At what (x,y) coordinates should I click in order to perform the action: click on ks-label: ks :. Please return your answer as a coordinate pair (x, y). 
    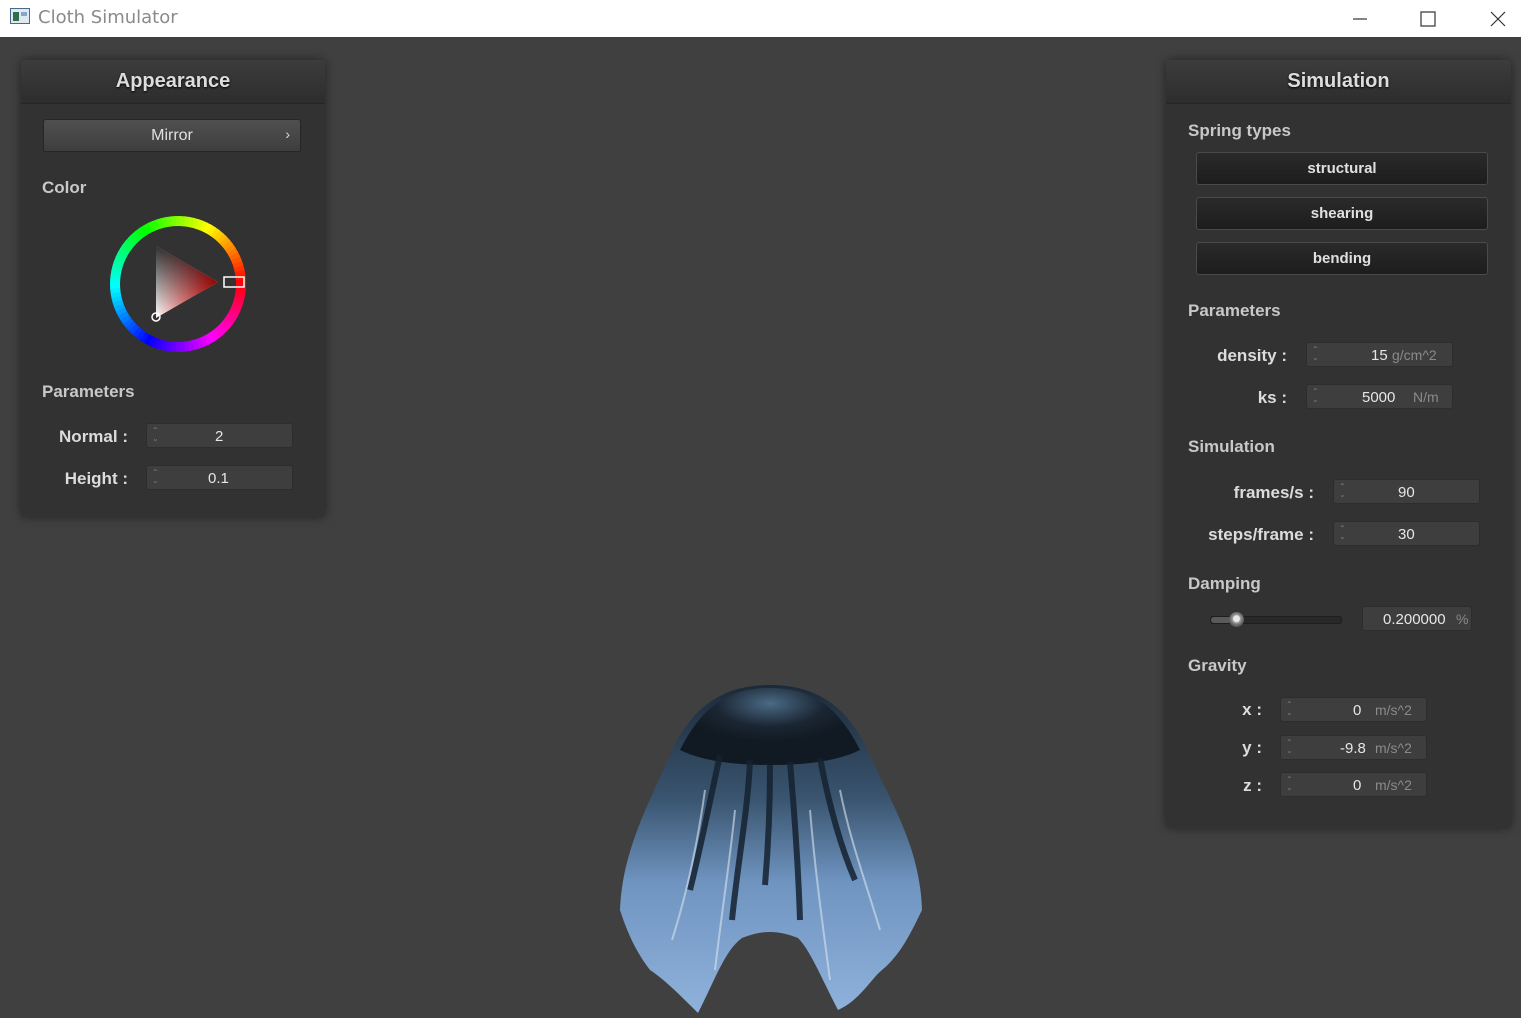
    Looking at the image, I should click on (1272, 397).